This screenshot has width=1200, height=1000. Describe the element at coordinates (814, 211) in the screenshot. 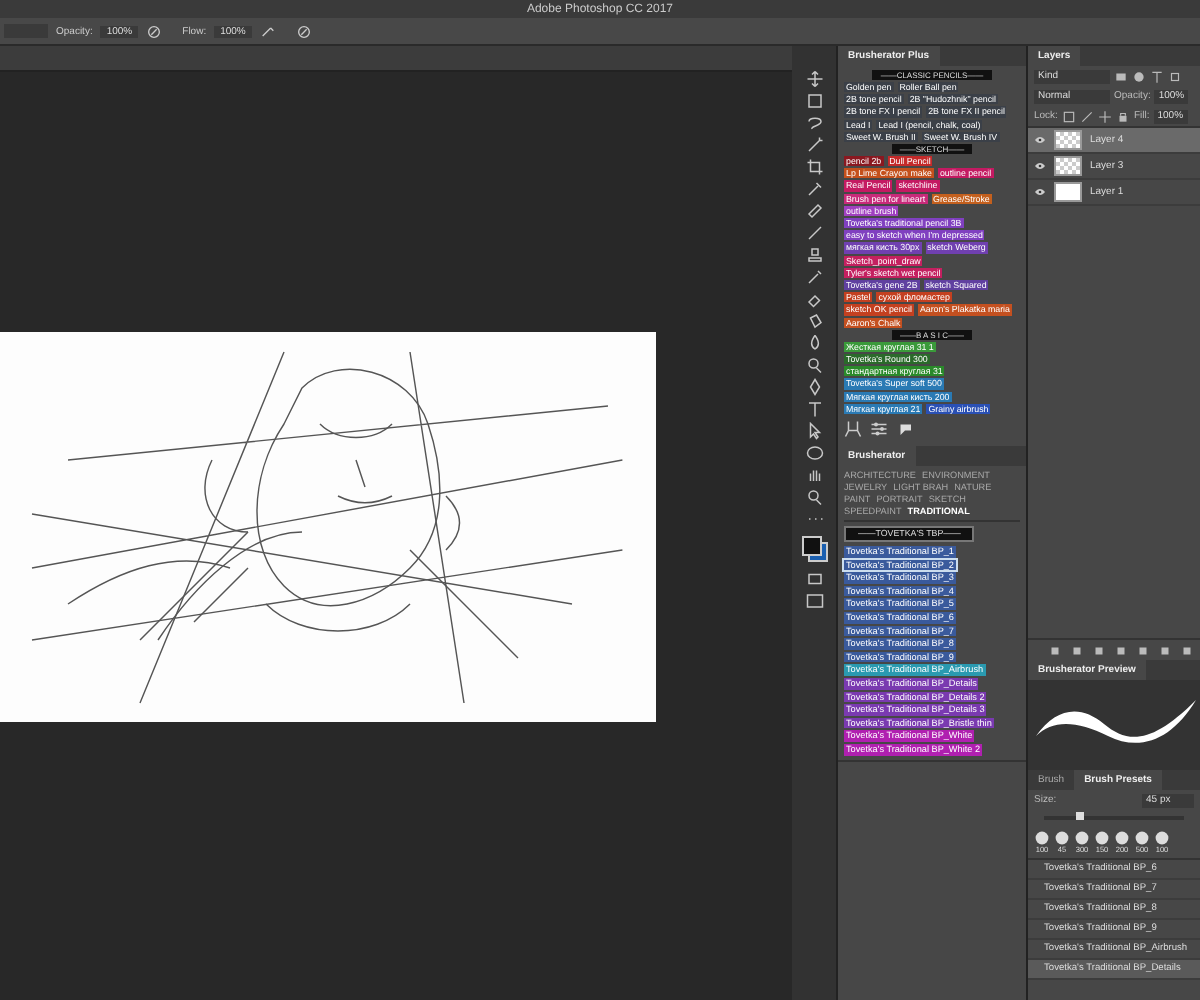

I see `bandage-icon` at that location.